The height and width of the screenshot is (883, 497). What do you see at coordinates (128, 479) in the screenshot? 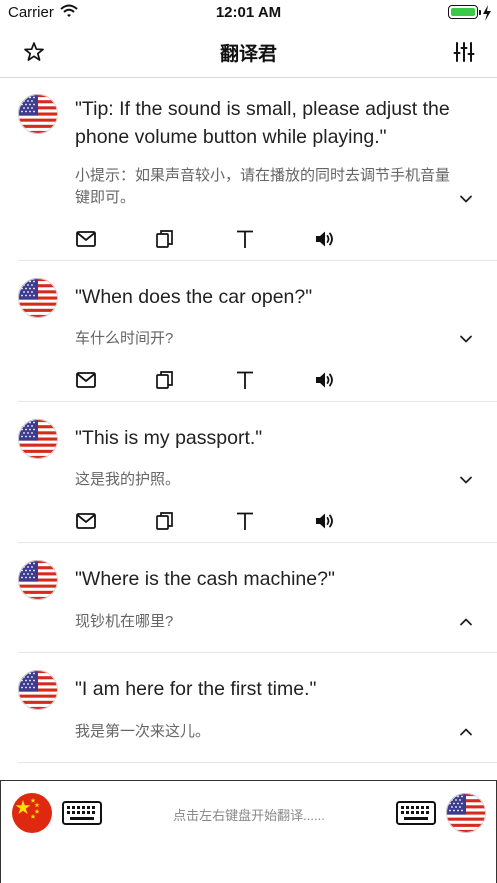
I see `translation-text: 这是我的护照。` at bounding box center [128, 479].